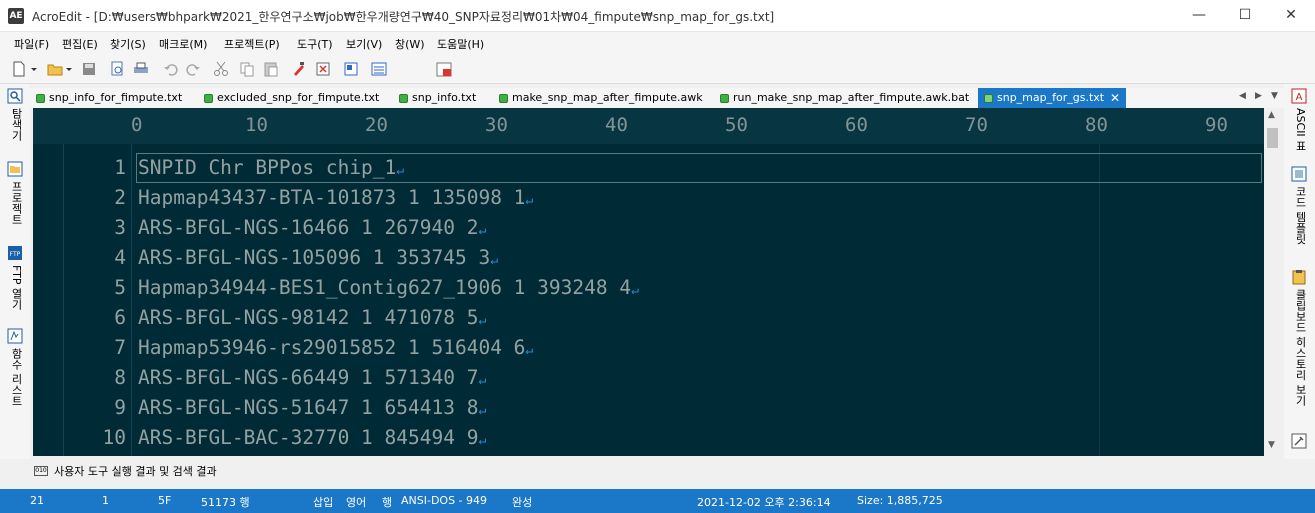 The width and height of the screenshot is (1315, 513). I want to click on menu-file: 파일(F), so click(31, 44).